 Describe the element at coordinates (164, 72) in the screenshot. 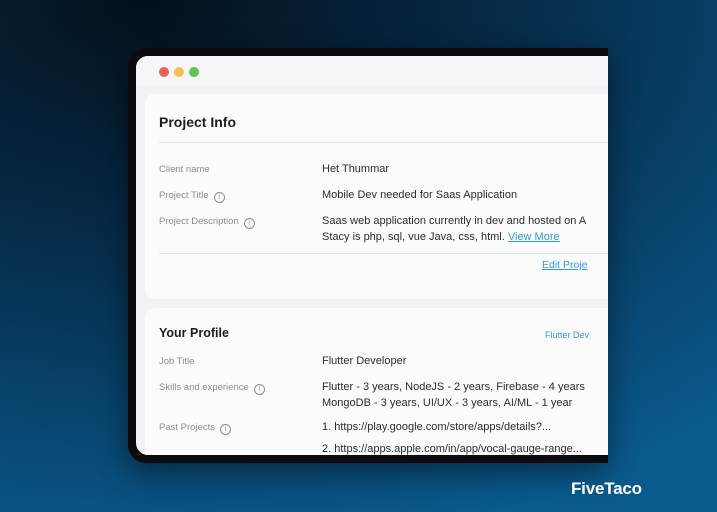

I see `close-window-button` at that location.